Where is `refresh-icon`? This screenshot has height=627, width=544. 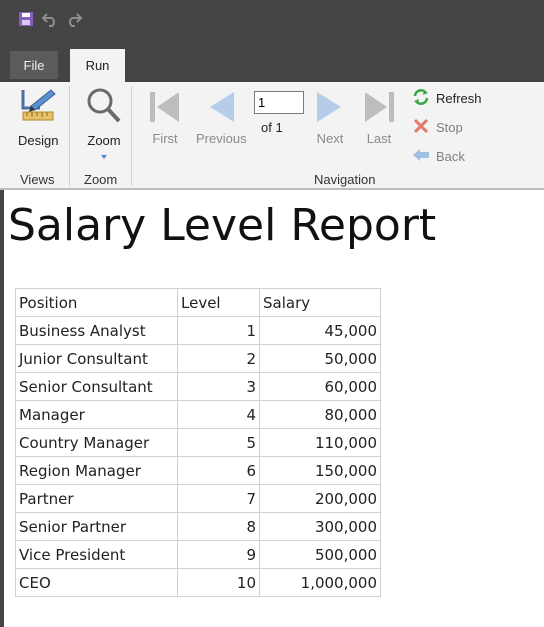
refresh-icon is located at coordinates (421, 98).